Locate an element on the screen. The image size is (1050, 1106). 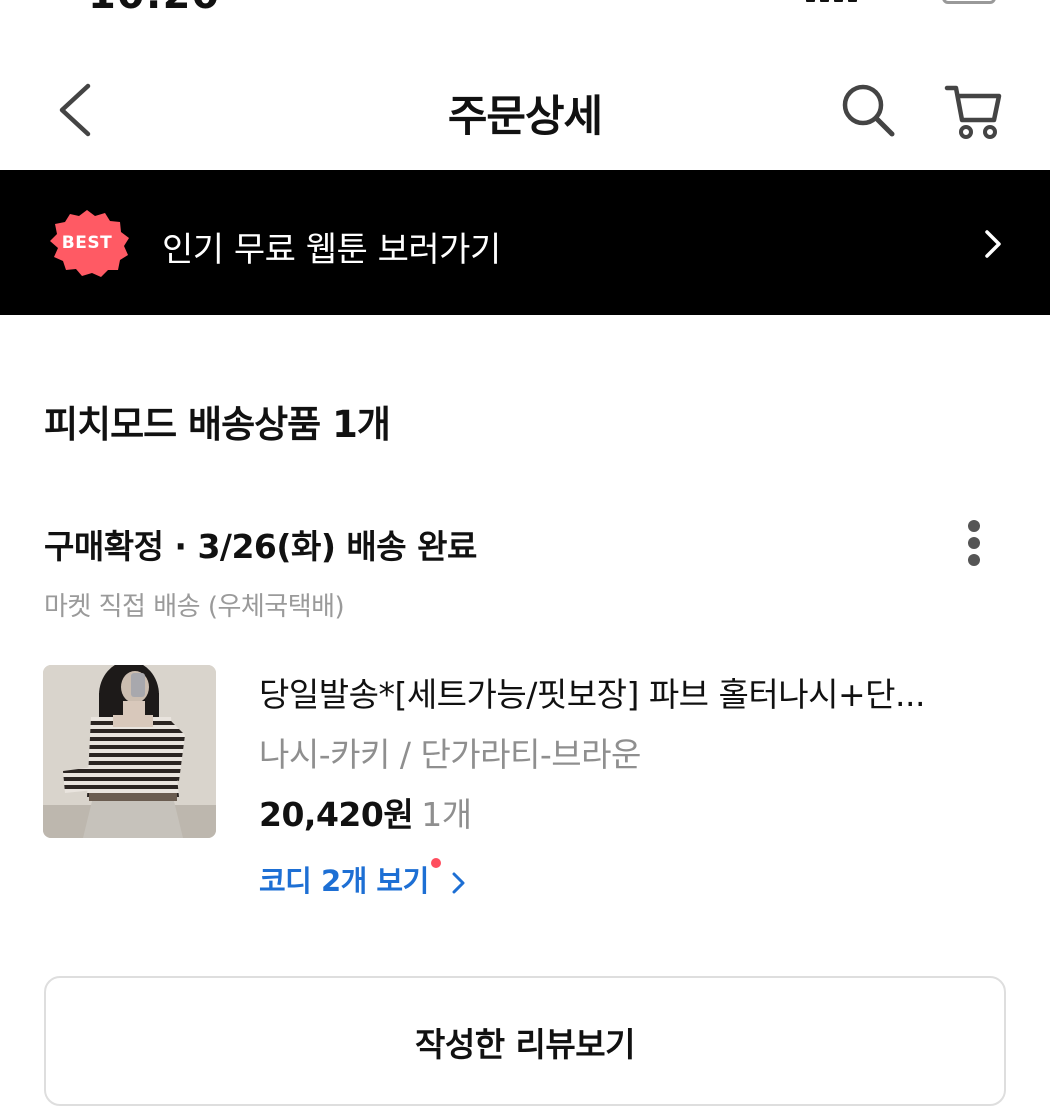
search-button is located at coordinates (868, 110).